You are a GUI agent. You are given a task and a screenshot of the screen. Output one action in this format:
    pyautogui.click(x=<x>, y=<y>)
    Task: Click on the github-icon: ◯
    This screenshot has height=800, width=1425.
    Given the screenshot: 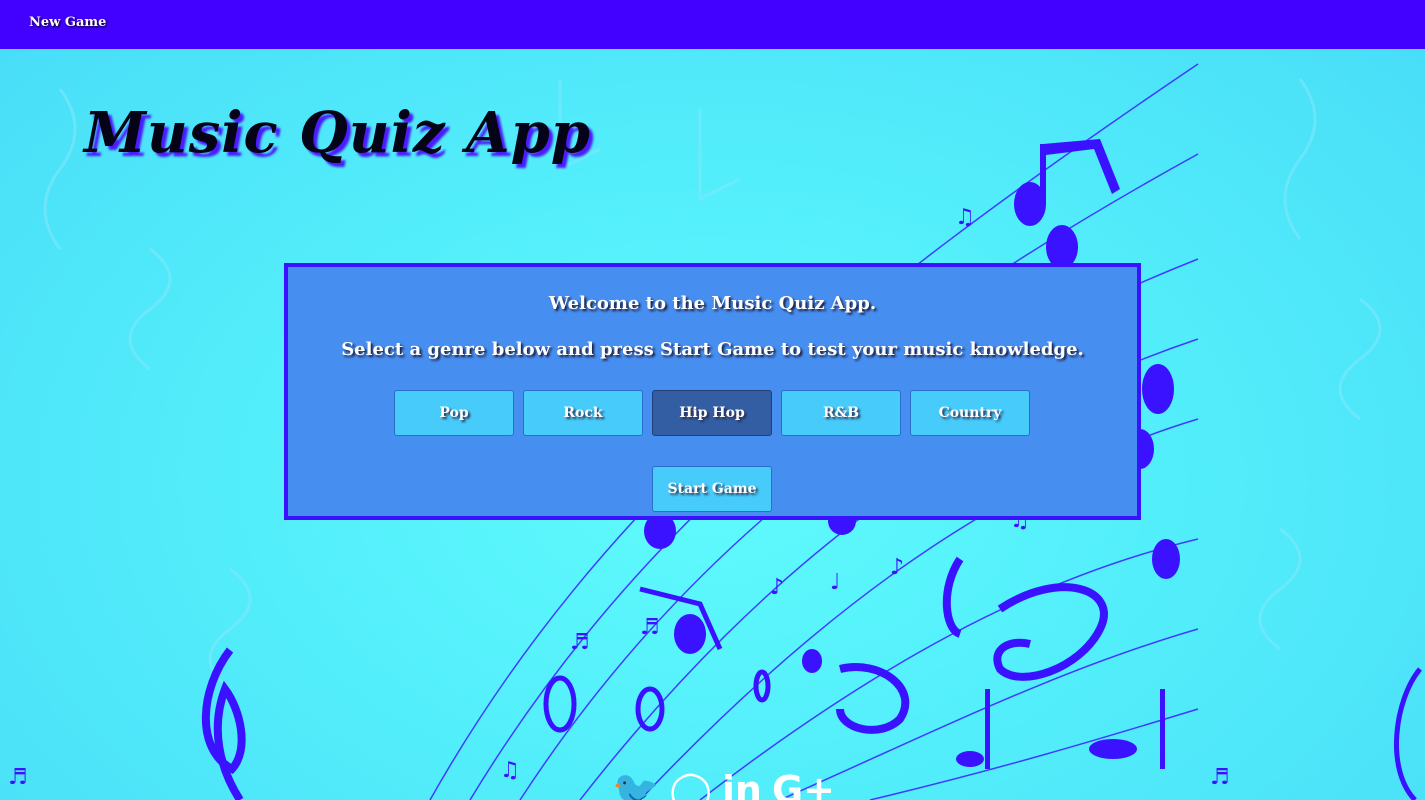 What is the action you would take?
    pyautogui.click(x=690, y=785)
    